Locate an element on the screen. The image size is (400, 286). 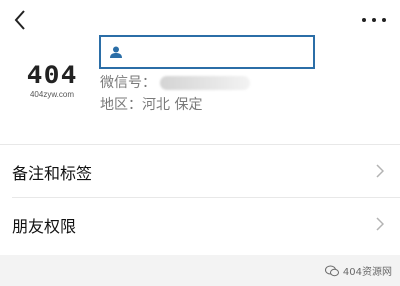
wechat-logo-icon is located at coordinates (331, 270).